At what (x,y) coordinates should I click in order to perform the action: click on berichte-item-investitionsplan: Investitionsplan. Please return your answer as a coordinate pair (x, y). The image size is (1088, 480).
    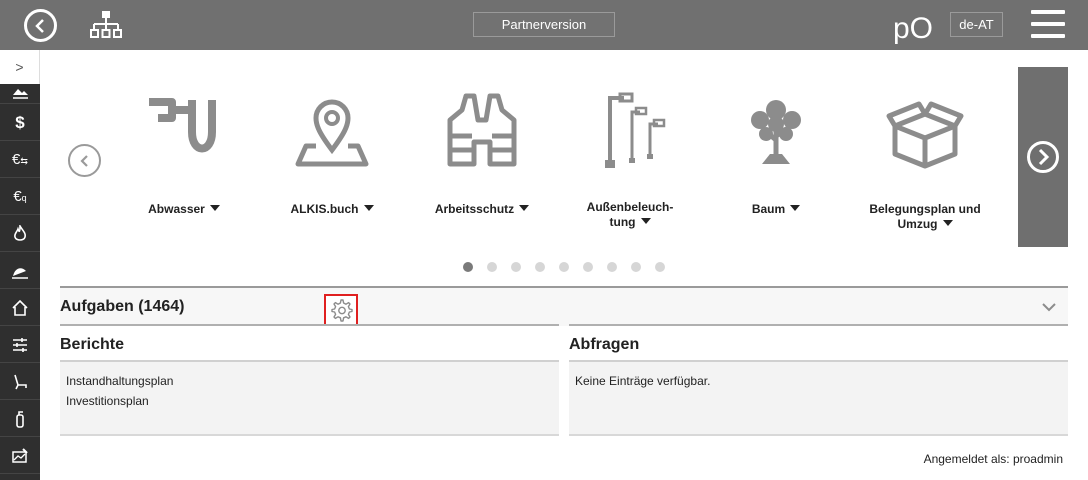
    Looking at the image, I should click on (309, 401).